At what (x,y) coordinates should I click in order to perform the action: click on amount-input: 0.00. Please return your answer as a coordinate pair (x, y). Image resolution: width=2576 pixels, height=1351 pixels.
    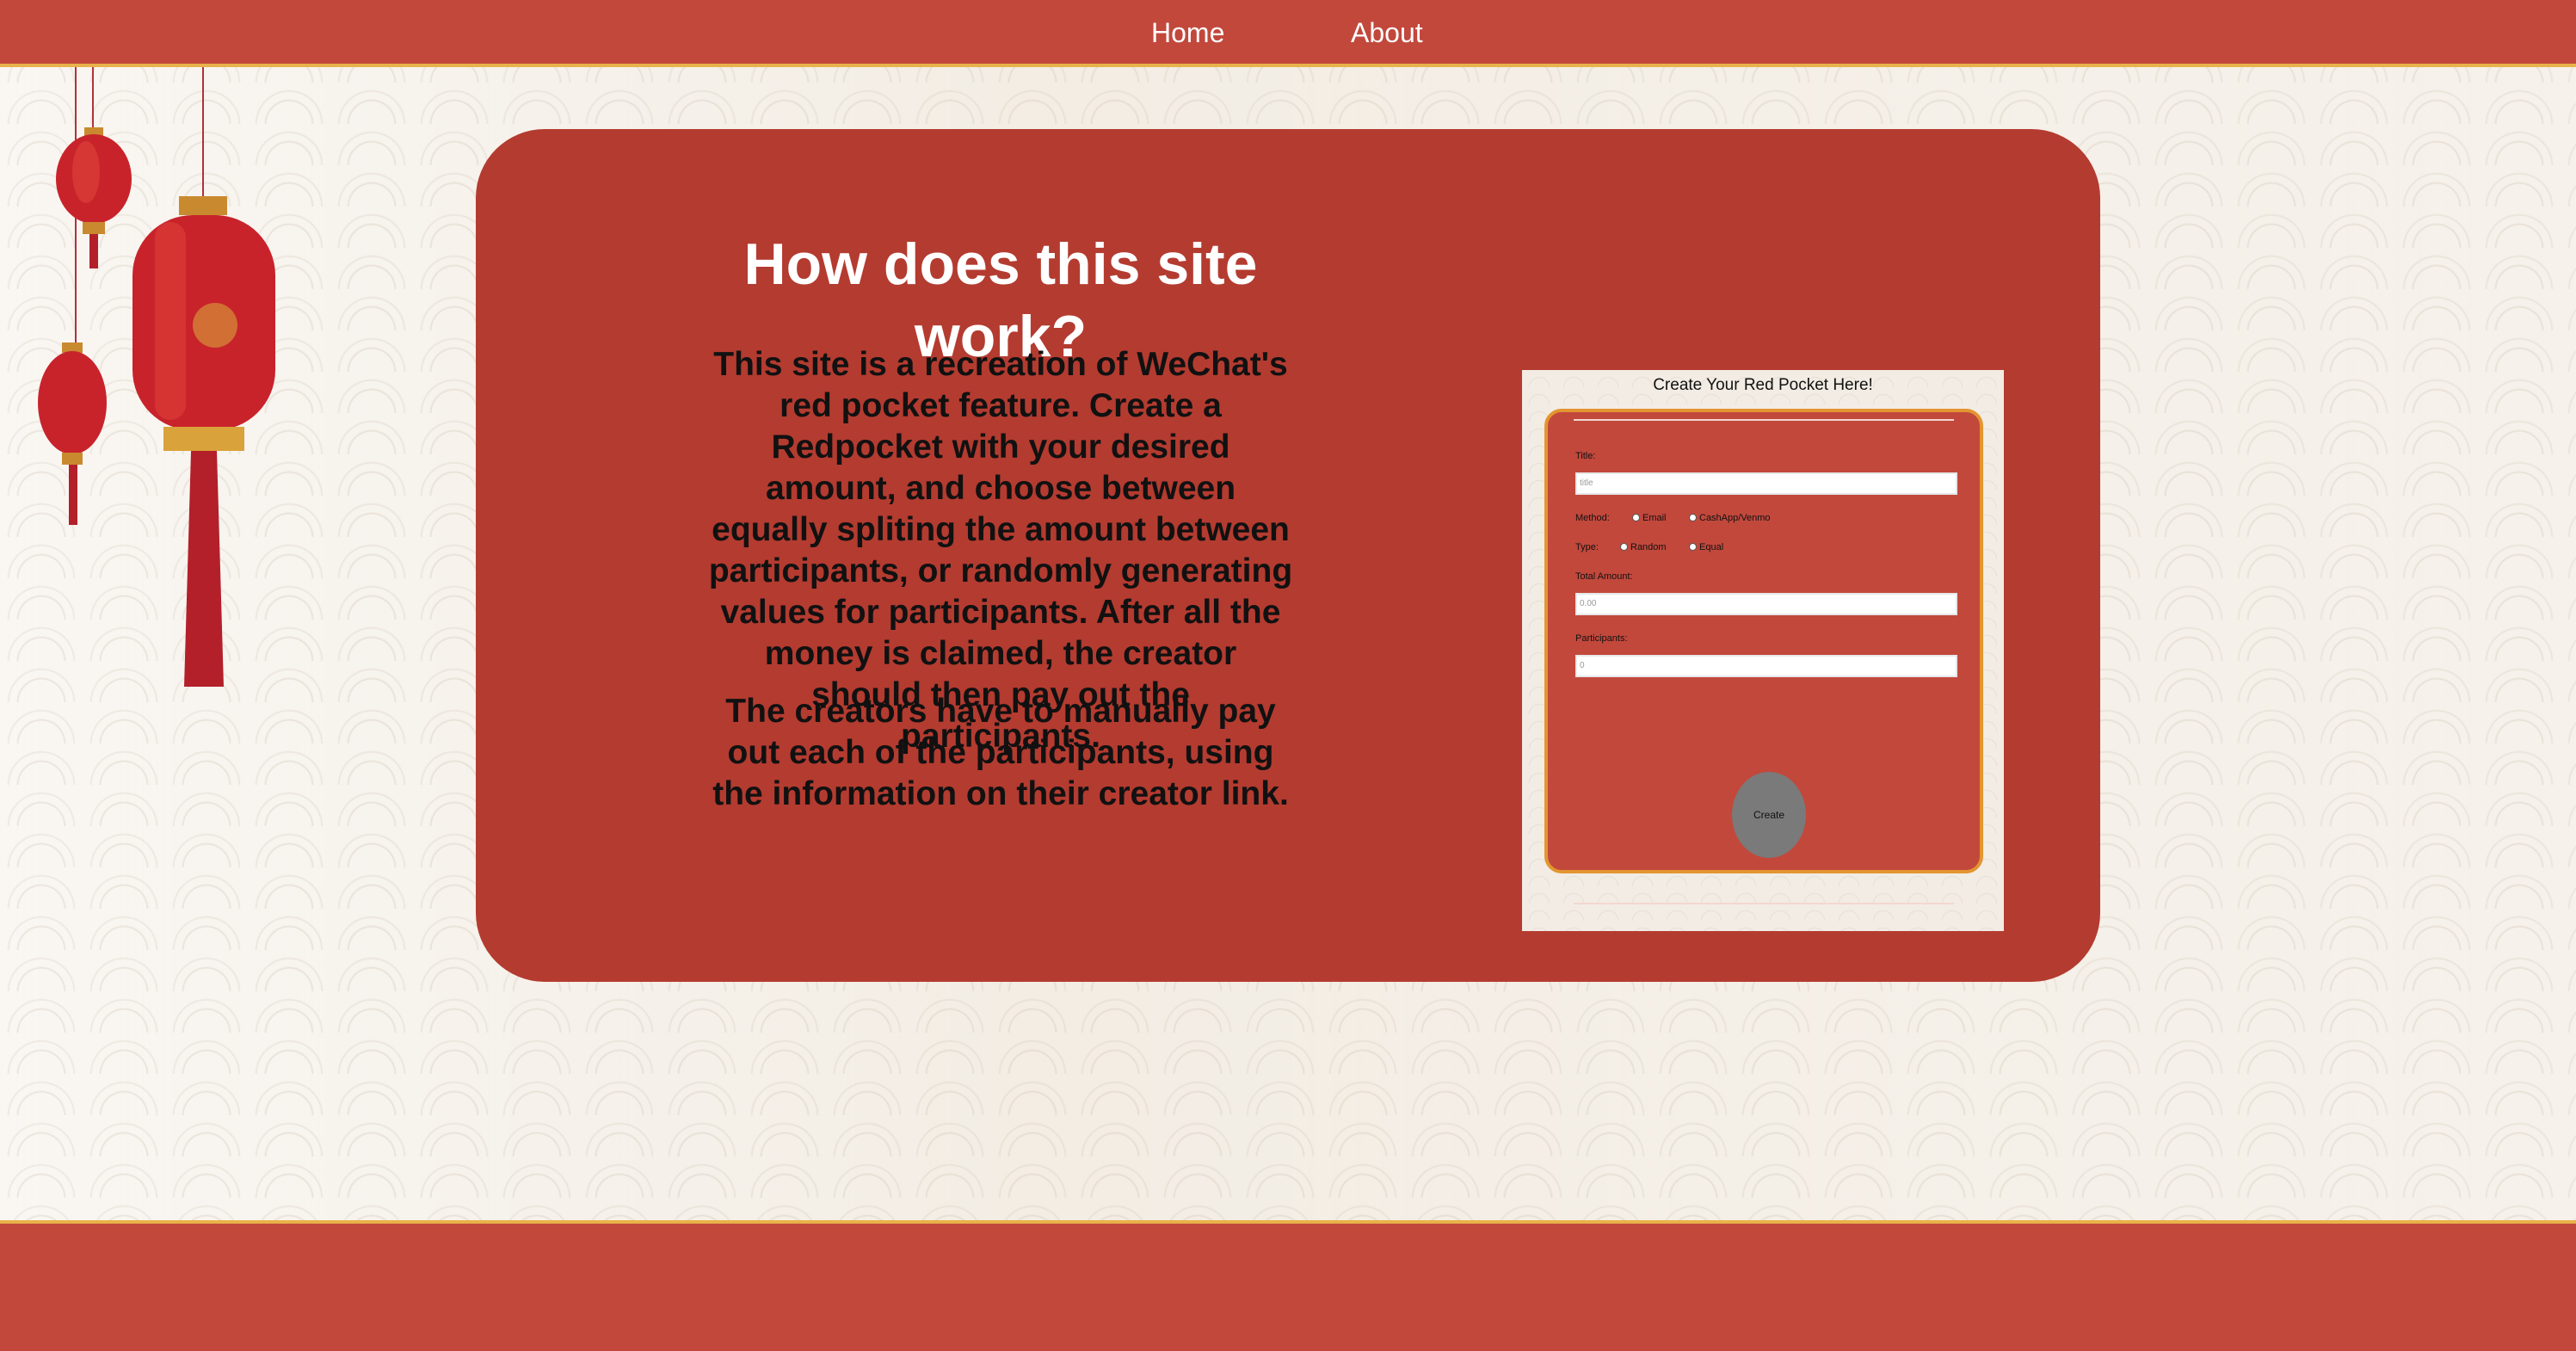
    Looking at the image, I should click on (1766, 604).